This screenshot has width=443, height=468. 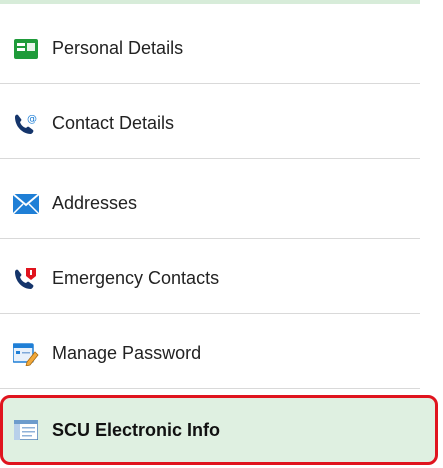 What do you see at coordinates (210, 2) in the screenshot?
I see `top-accent-bar` at bounding box center [210, 2].